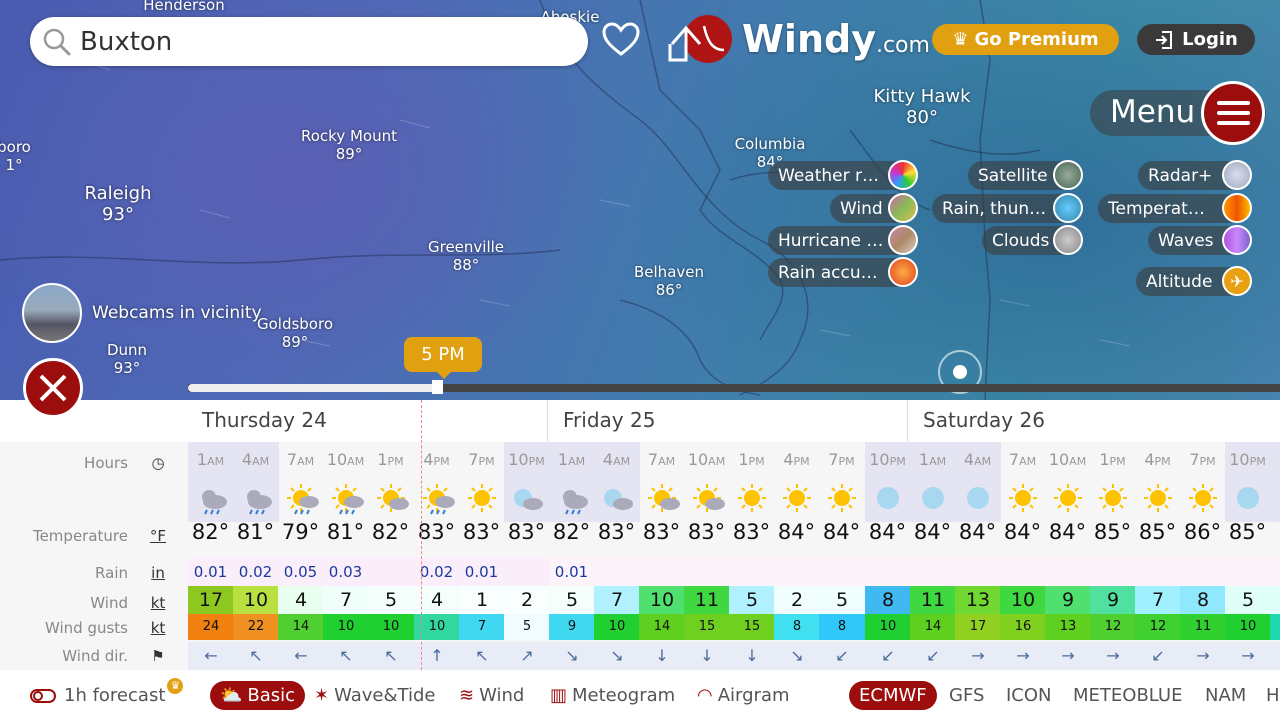 This screenshot has width=1280, height=720. I want to click on login-button: Login, so click(1196, 39).